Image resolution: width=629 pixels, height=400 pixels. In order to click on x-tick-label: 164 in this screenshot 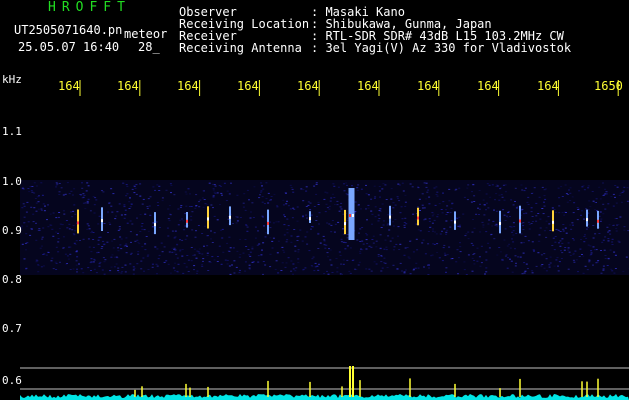, I will do `click(128, 86)`.